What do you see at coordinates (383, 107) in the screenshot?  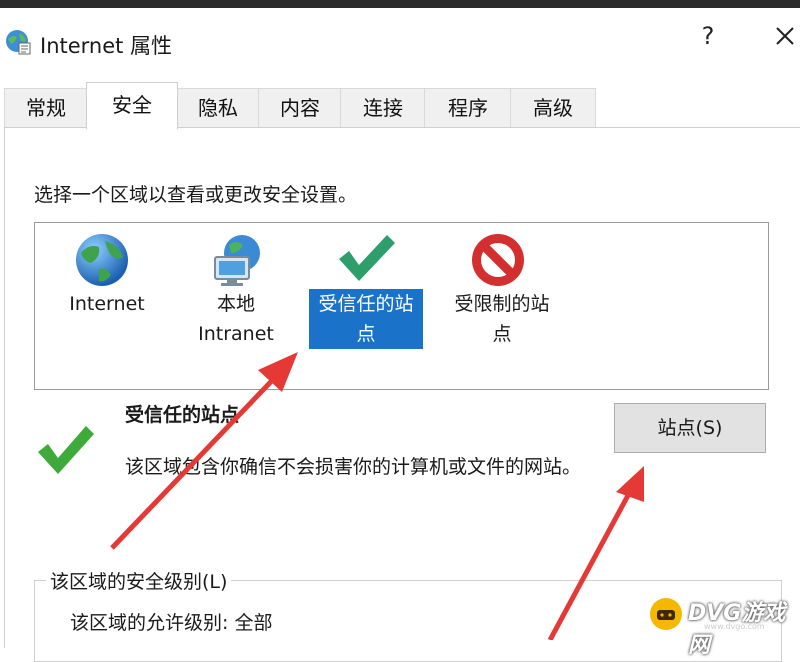 I see `tab-connections: 连接` at bounding box center [383, 107].